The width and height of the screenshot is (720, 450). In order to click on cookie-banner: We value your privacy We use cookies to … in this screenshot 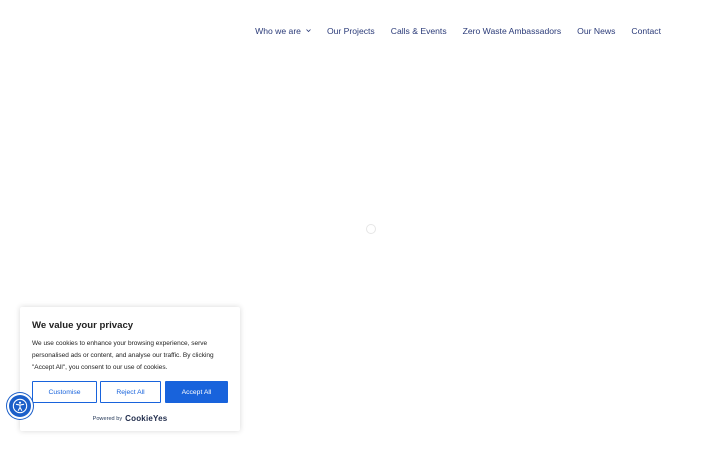, I will do `click(130, 369)`.